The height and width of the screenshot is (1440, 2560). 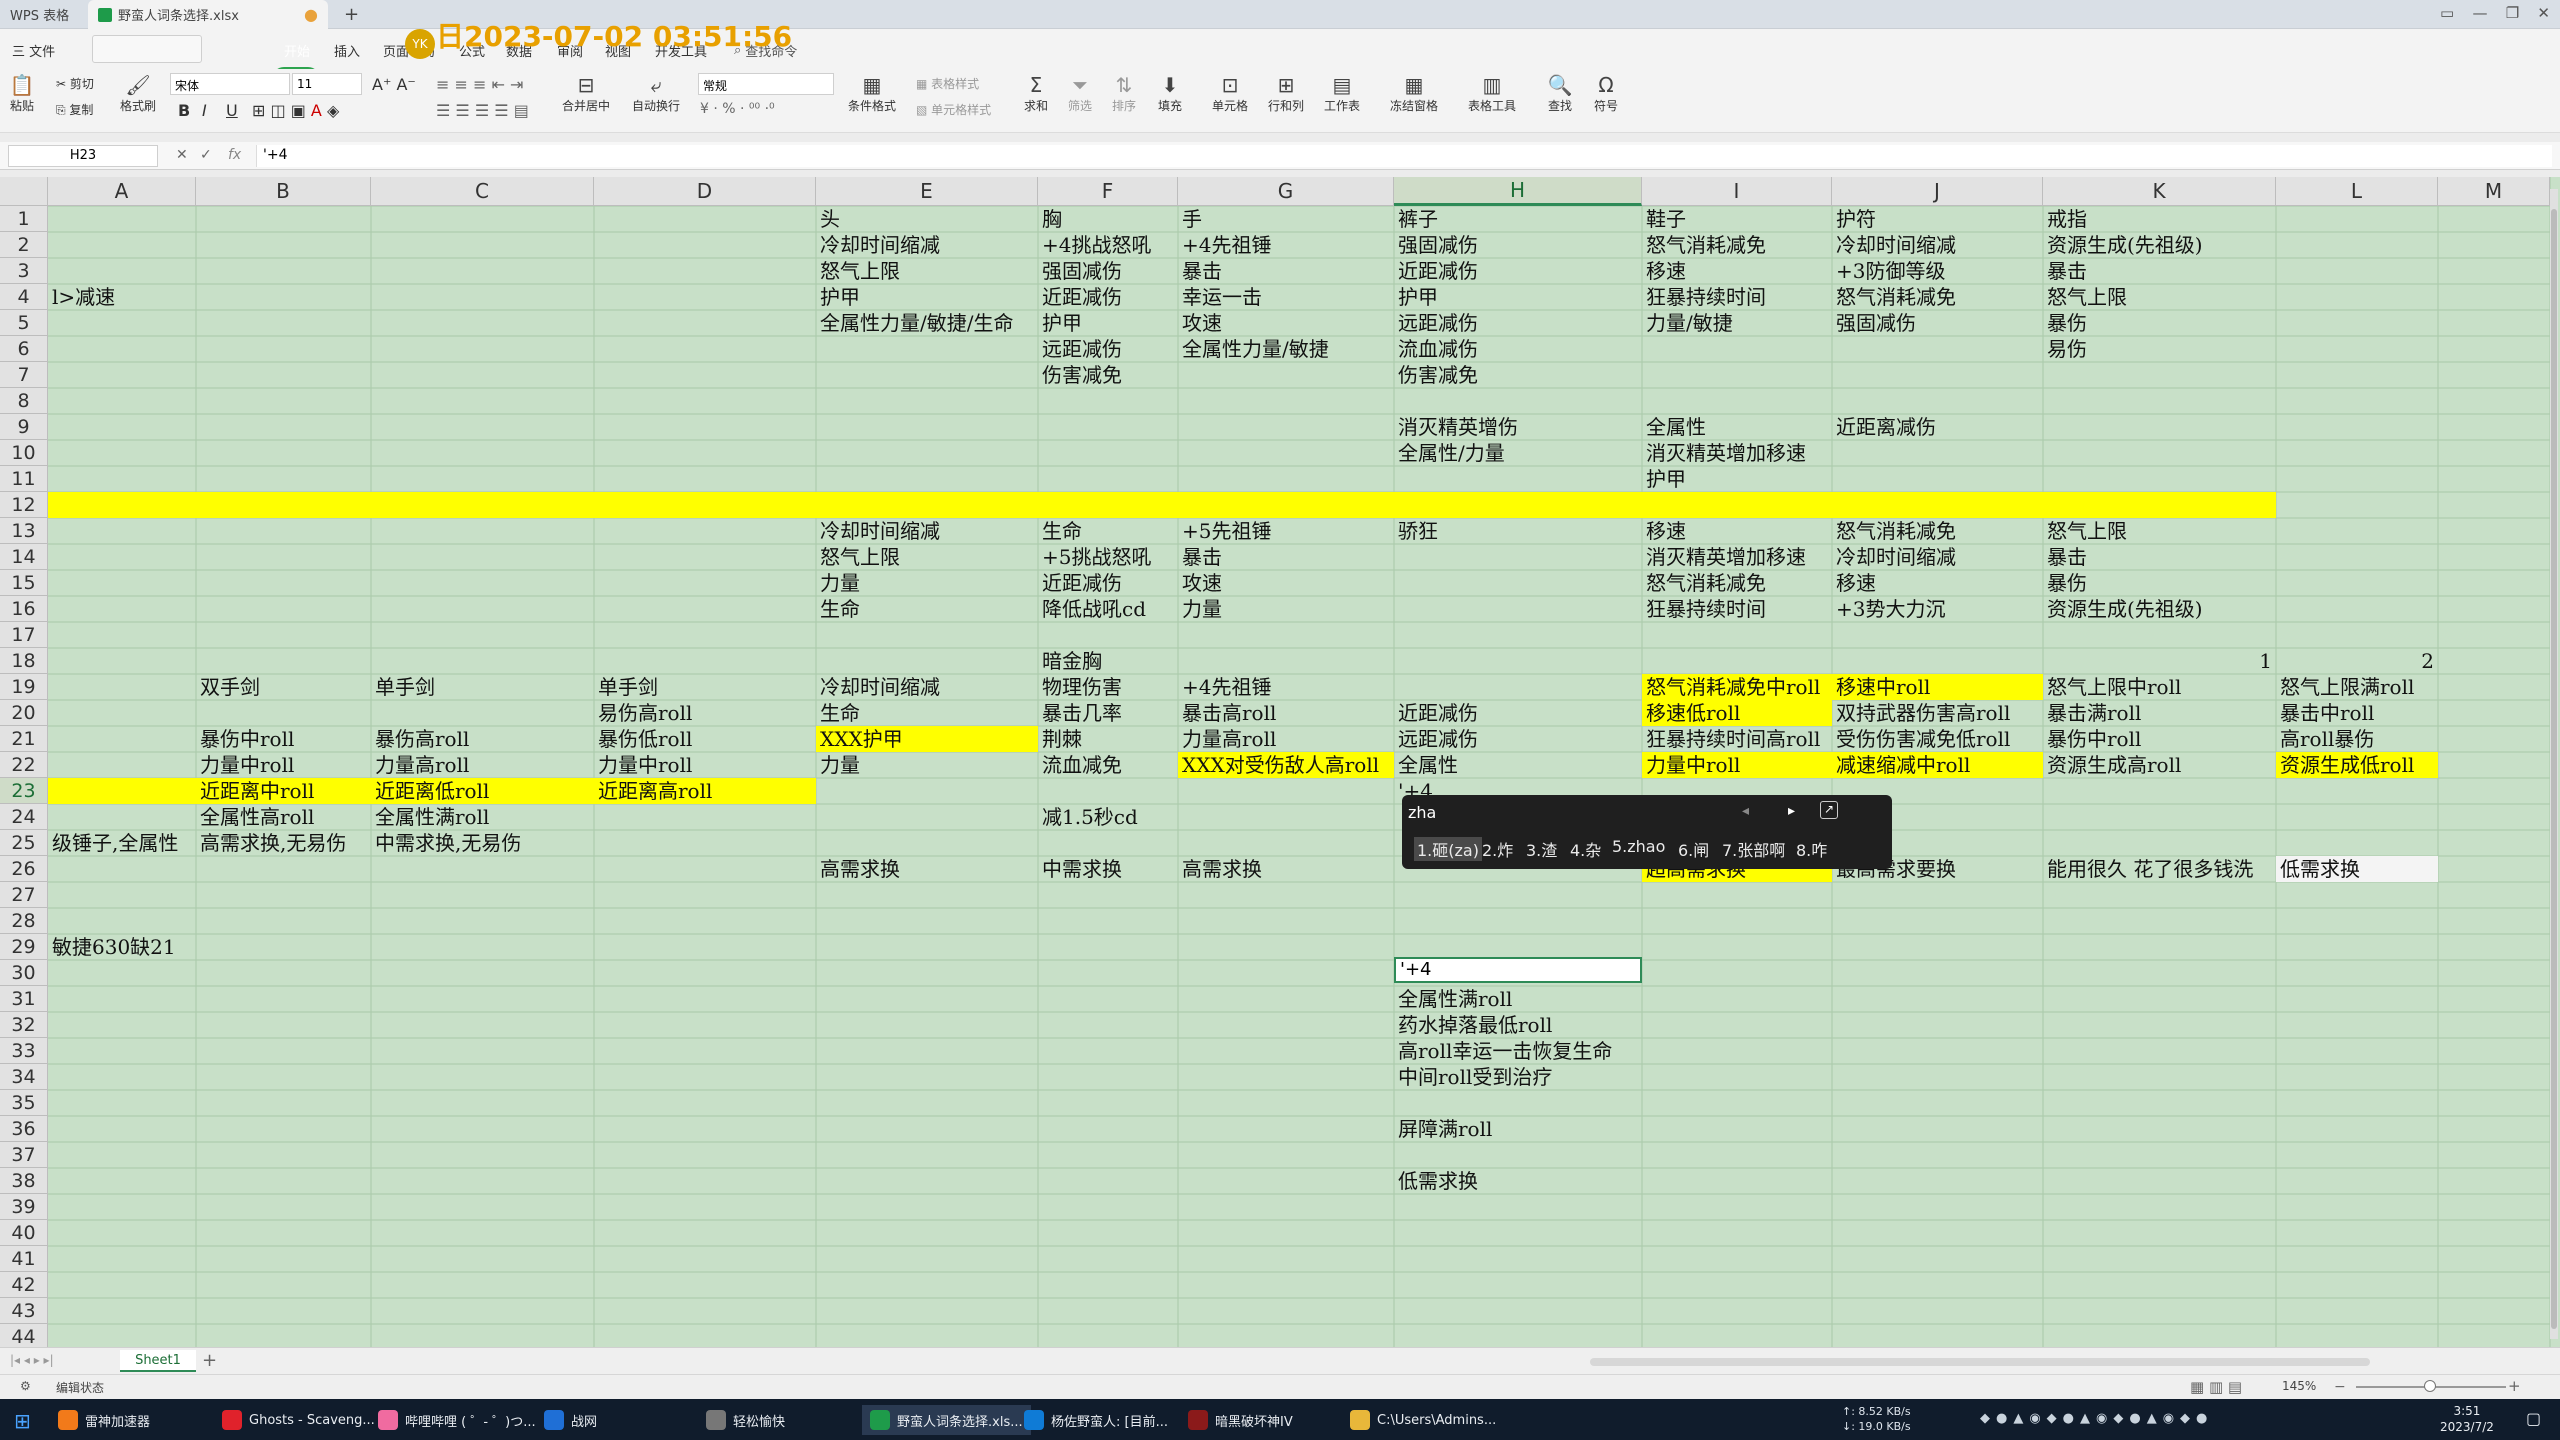 What do you see at coordinates (1737, 739) in the screenshot?
I see `cell-i21: 狂暴持续时间高roll` at bounding box center [1737, 739].